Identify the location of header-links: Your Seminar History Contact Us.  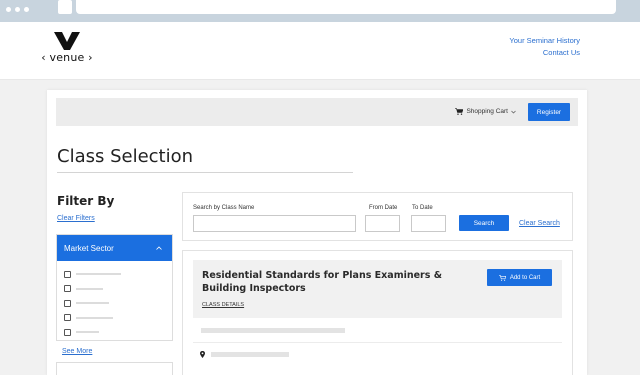
(544, 47).